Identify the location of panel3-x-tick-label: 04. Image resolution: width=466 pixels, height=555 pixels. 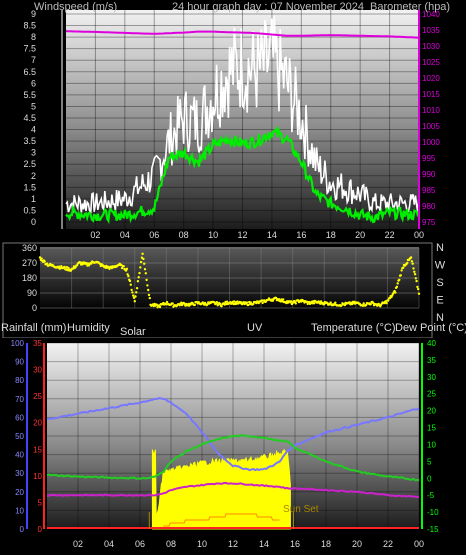
(109, 544).